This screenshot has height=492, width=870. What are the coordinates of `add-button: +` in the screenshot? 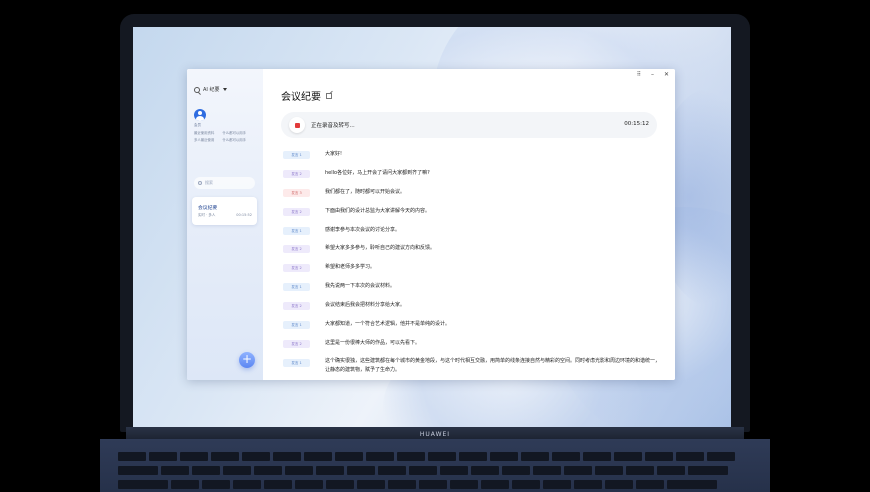 It's located at (247, 360).